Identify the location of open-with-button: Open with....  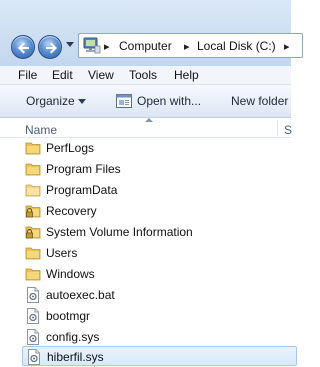
(169, 101).